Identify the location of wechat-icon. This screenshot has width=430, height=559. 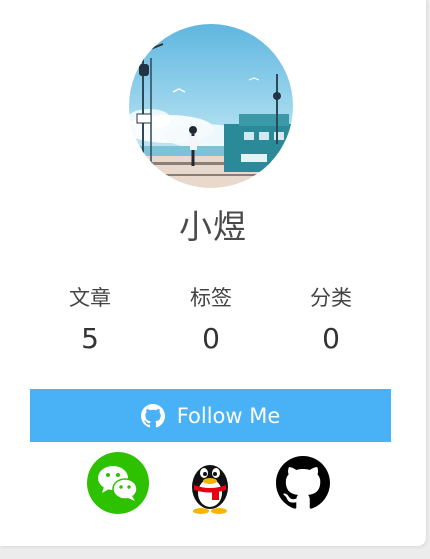
(118, 483).